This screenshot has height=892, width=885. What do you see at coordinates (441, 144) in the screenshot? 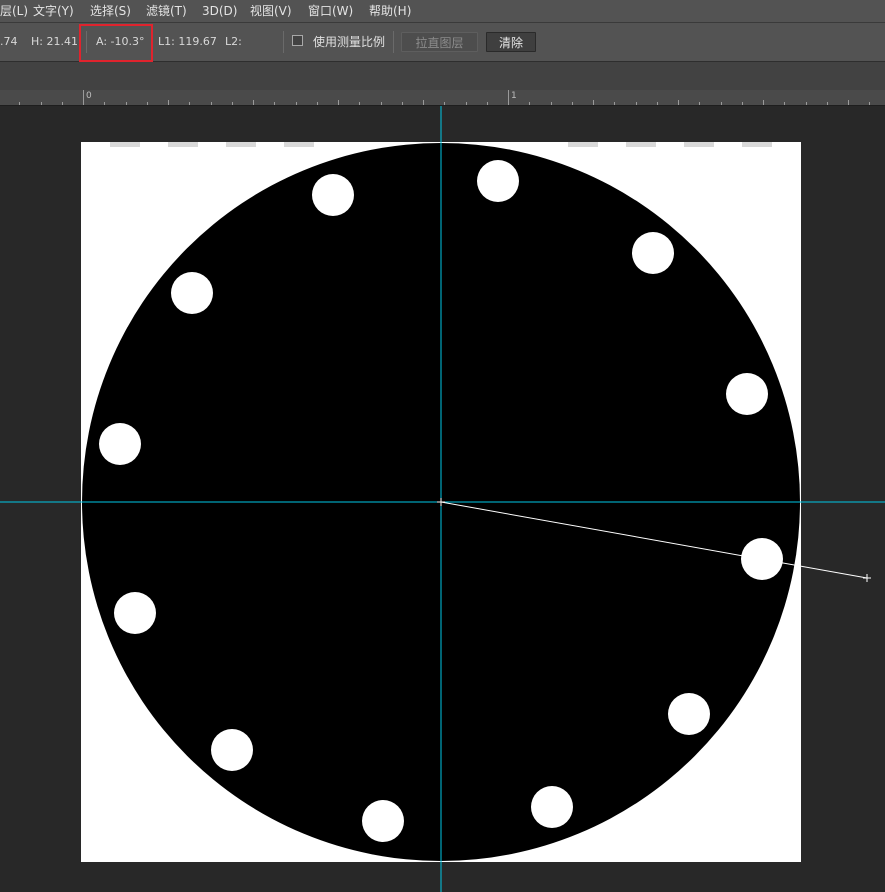
I see `top-edge-dashes` at bounding box center [441, 144].